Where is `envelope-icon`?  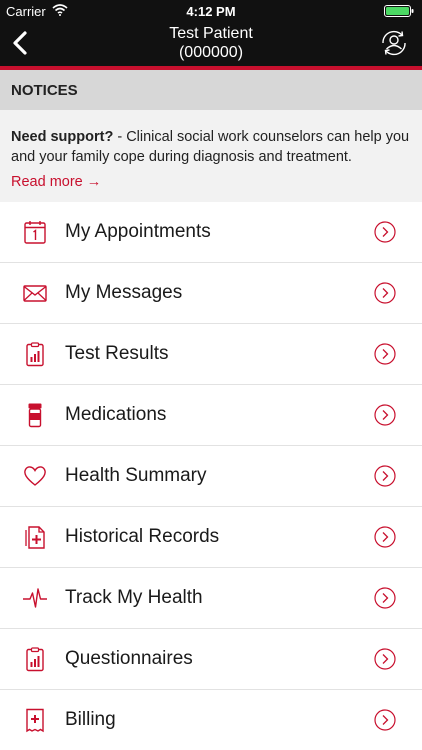 envelope-icon is located at coordinates (35, 293).